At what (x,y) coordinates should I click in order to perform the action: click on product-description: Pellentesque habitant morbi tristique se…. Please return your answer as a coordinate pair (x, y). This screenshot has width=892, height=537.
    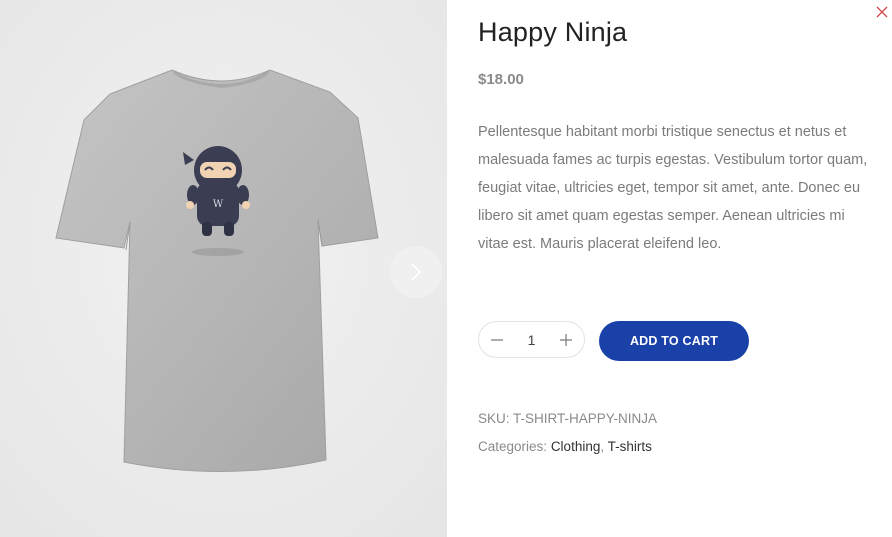
    Looking at the image, I should click on (673, 188).